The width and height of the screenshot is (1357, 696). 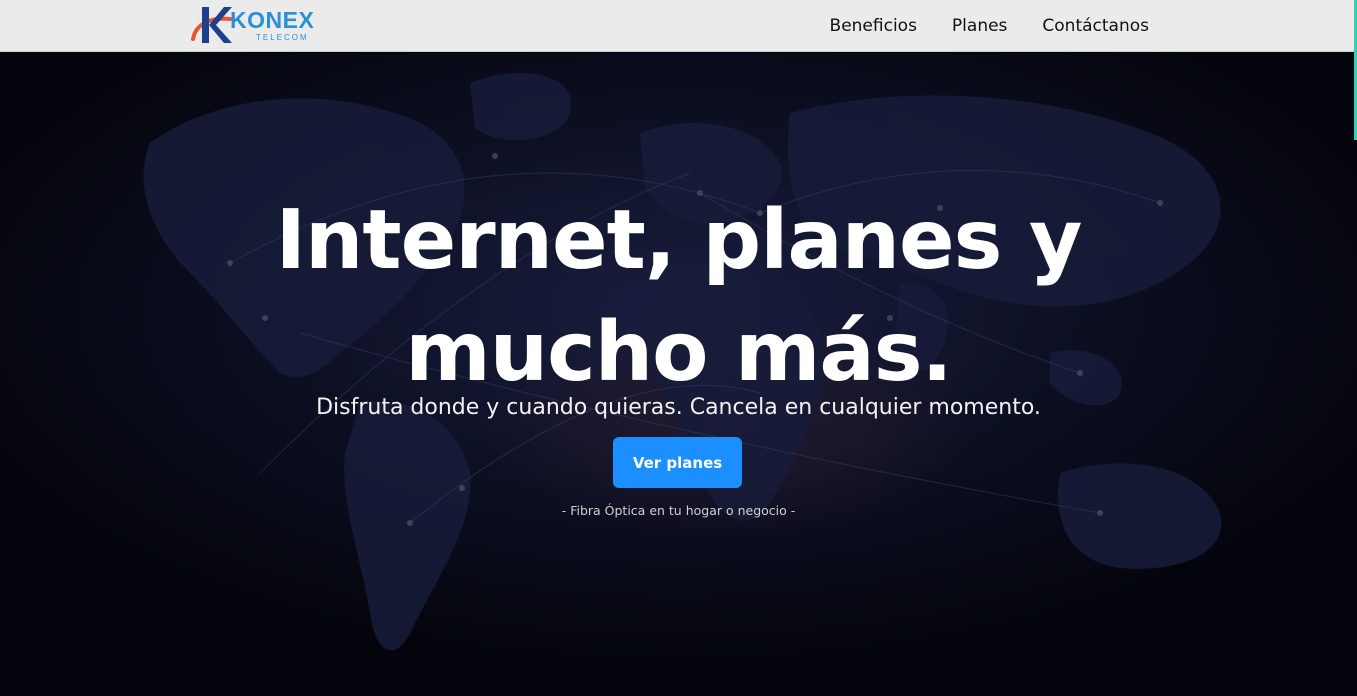 I want to click on konex-k-logo-mark-icon, so click(x=211, y=25).